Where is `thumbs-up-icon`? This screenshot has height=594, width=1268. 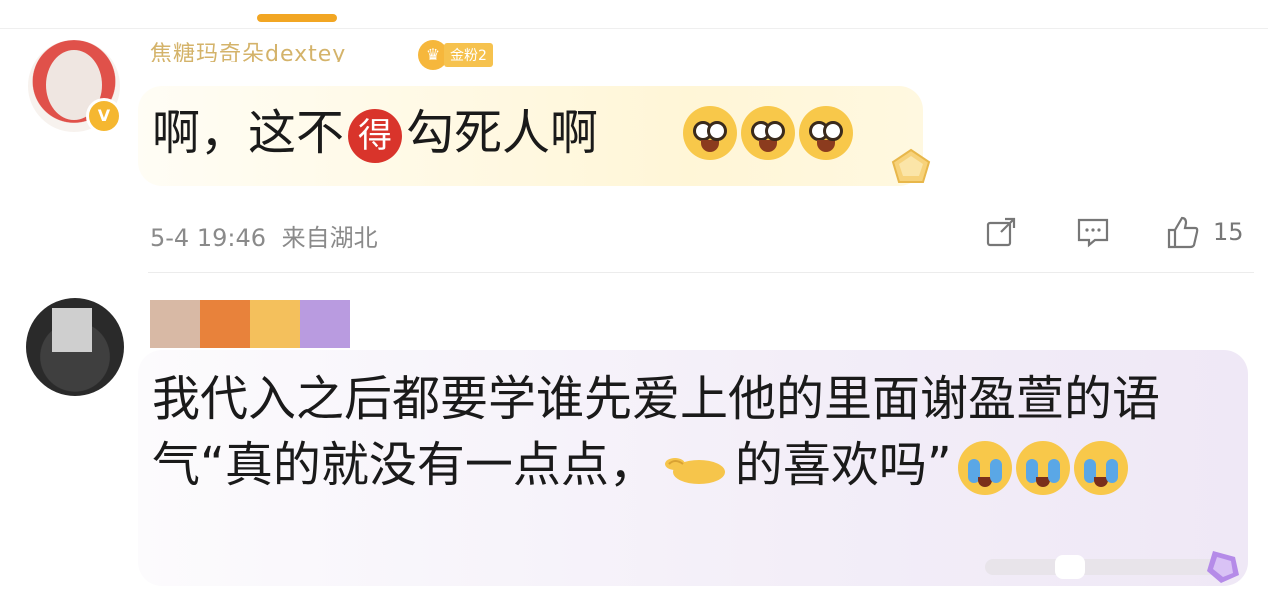 thumbs-up-icon is located at coordinates (1183, 232).